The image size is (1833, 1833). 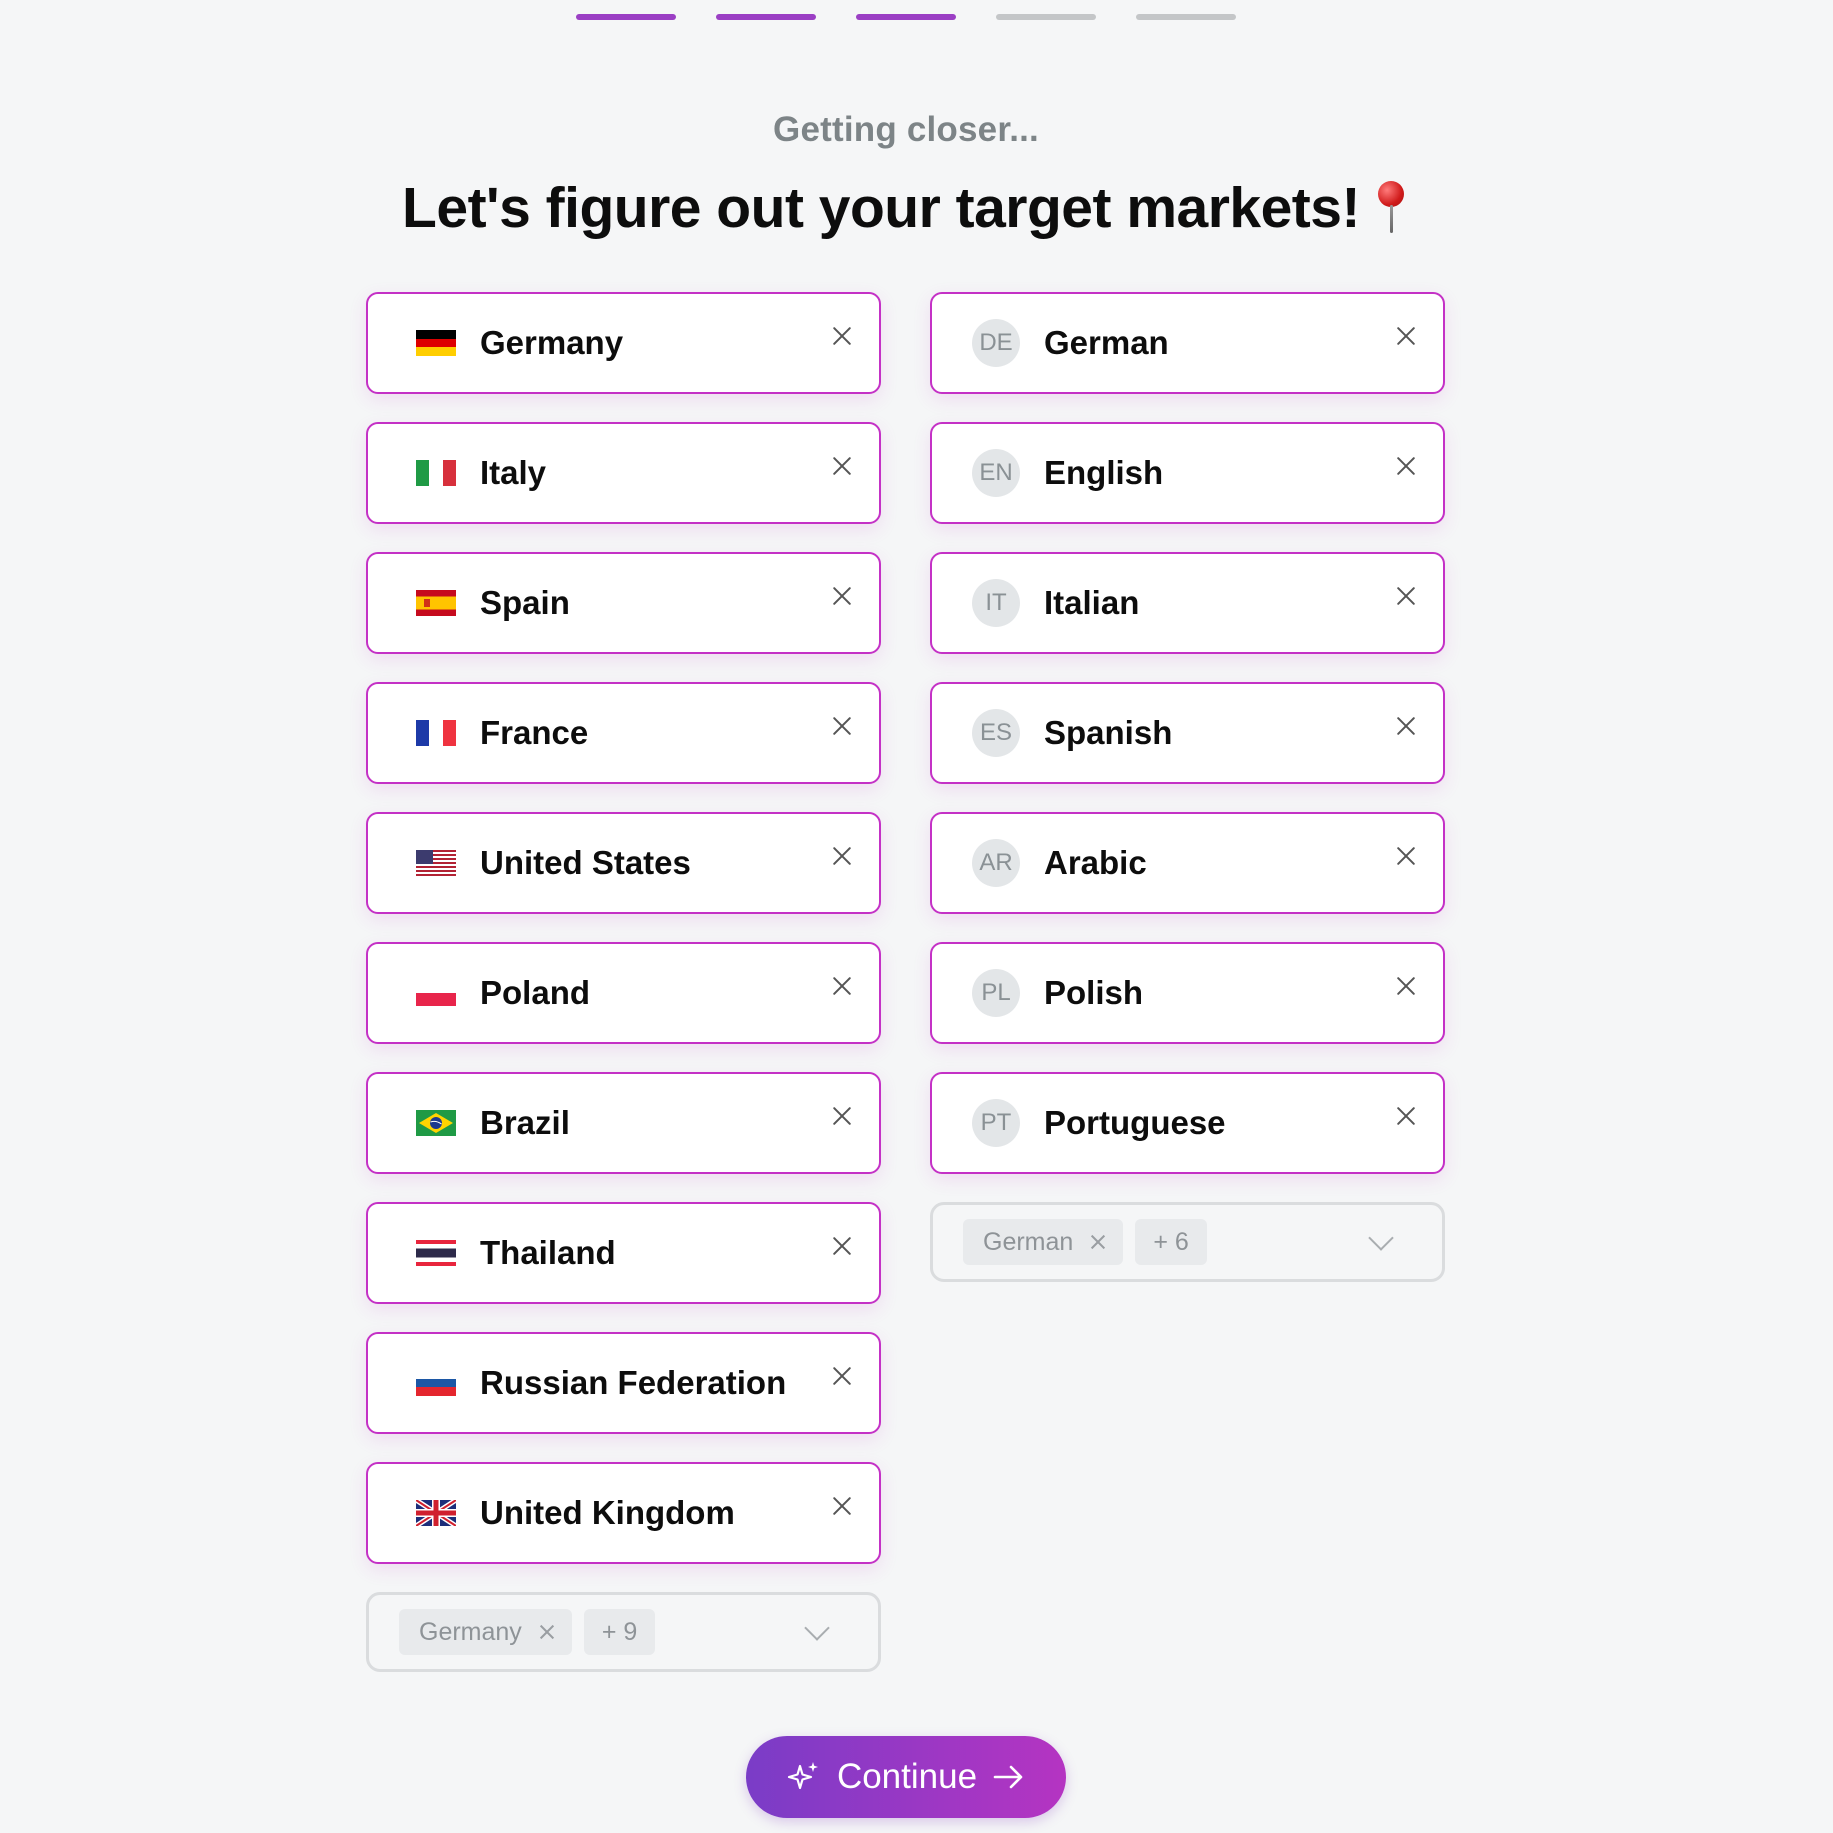 What do you see at coordinates (623, 1123) in the screenshot?
I see `country-card-brazil: Brazil` at bounding box center [623, 1123].